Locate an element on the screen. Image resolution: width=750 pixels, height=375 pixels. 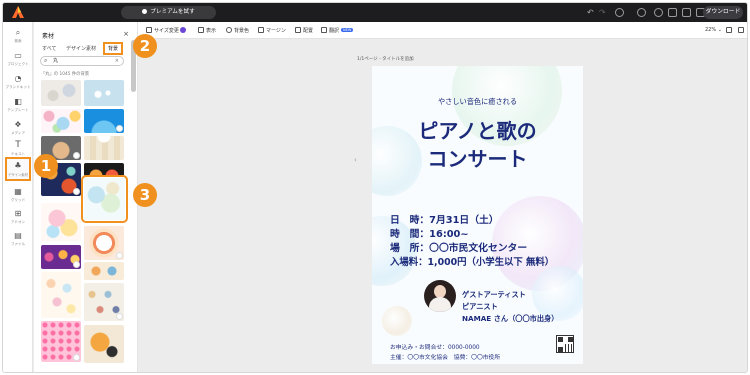
rail-item-search: ⌕ 検索 is located at coordinates (18, 36).